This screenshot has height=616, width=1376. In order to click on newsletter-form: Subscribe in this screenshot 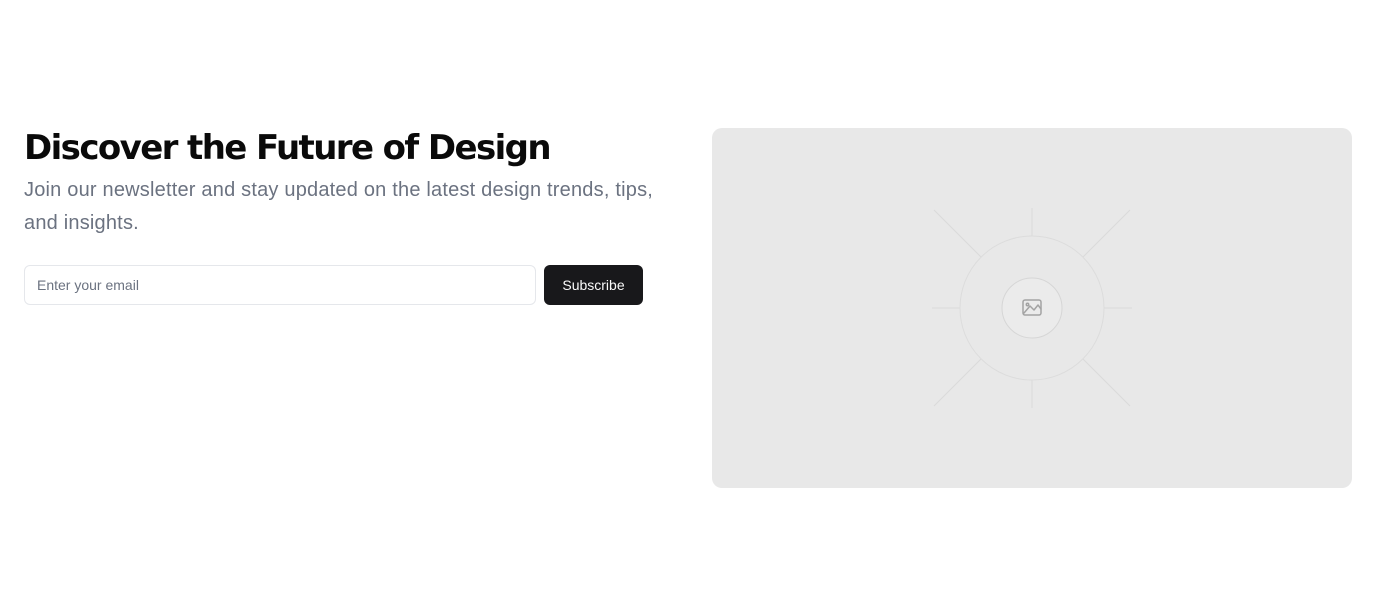, I will do `click(333, 285)`.